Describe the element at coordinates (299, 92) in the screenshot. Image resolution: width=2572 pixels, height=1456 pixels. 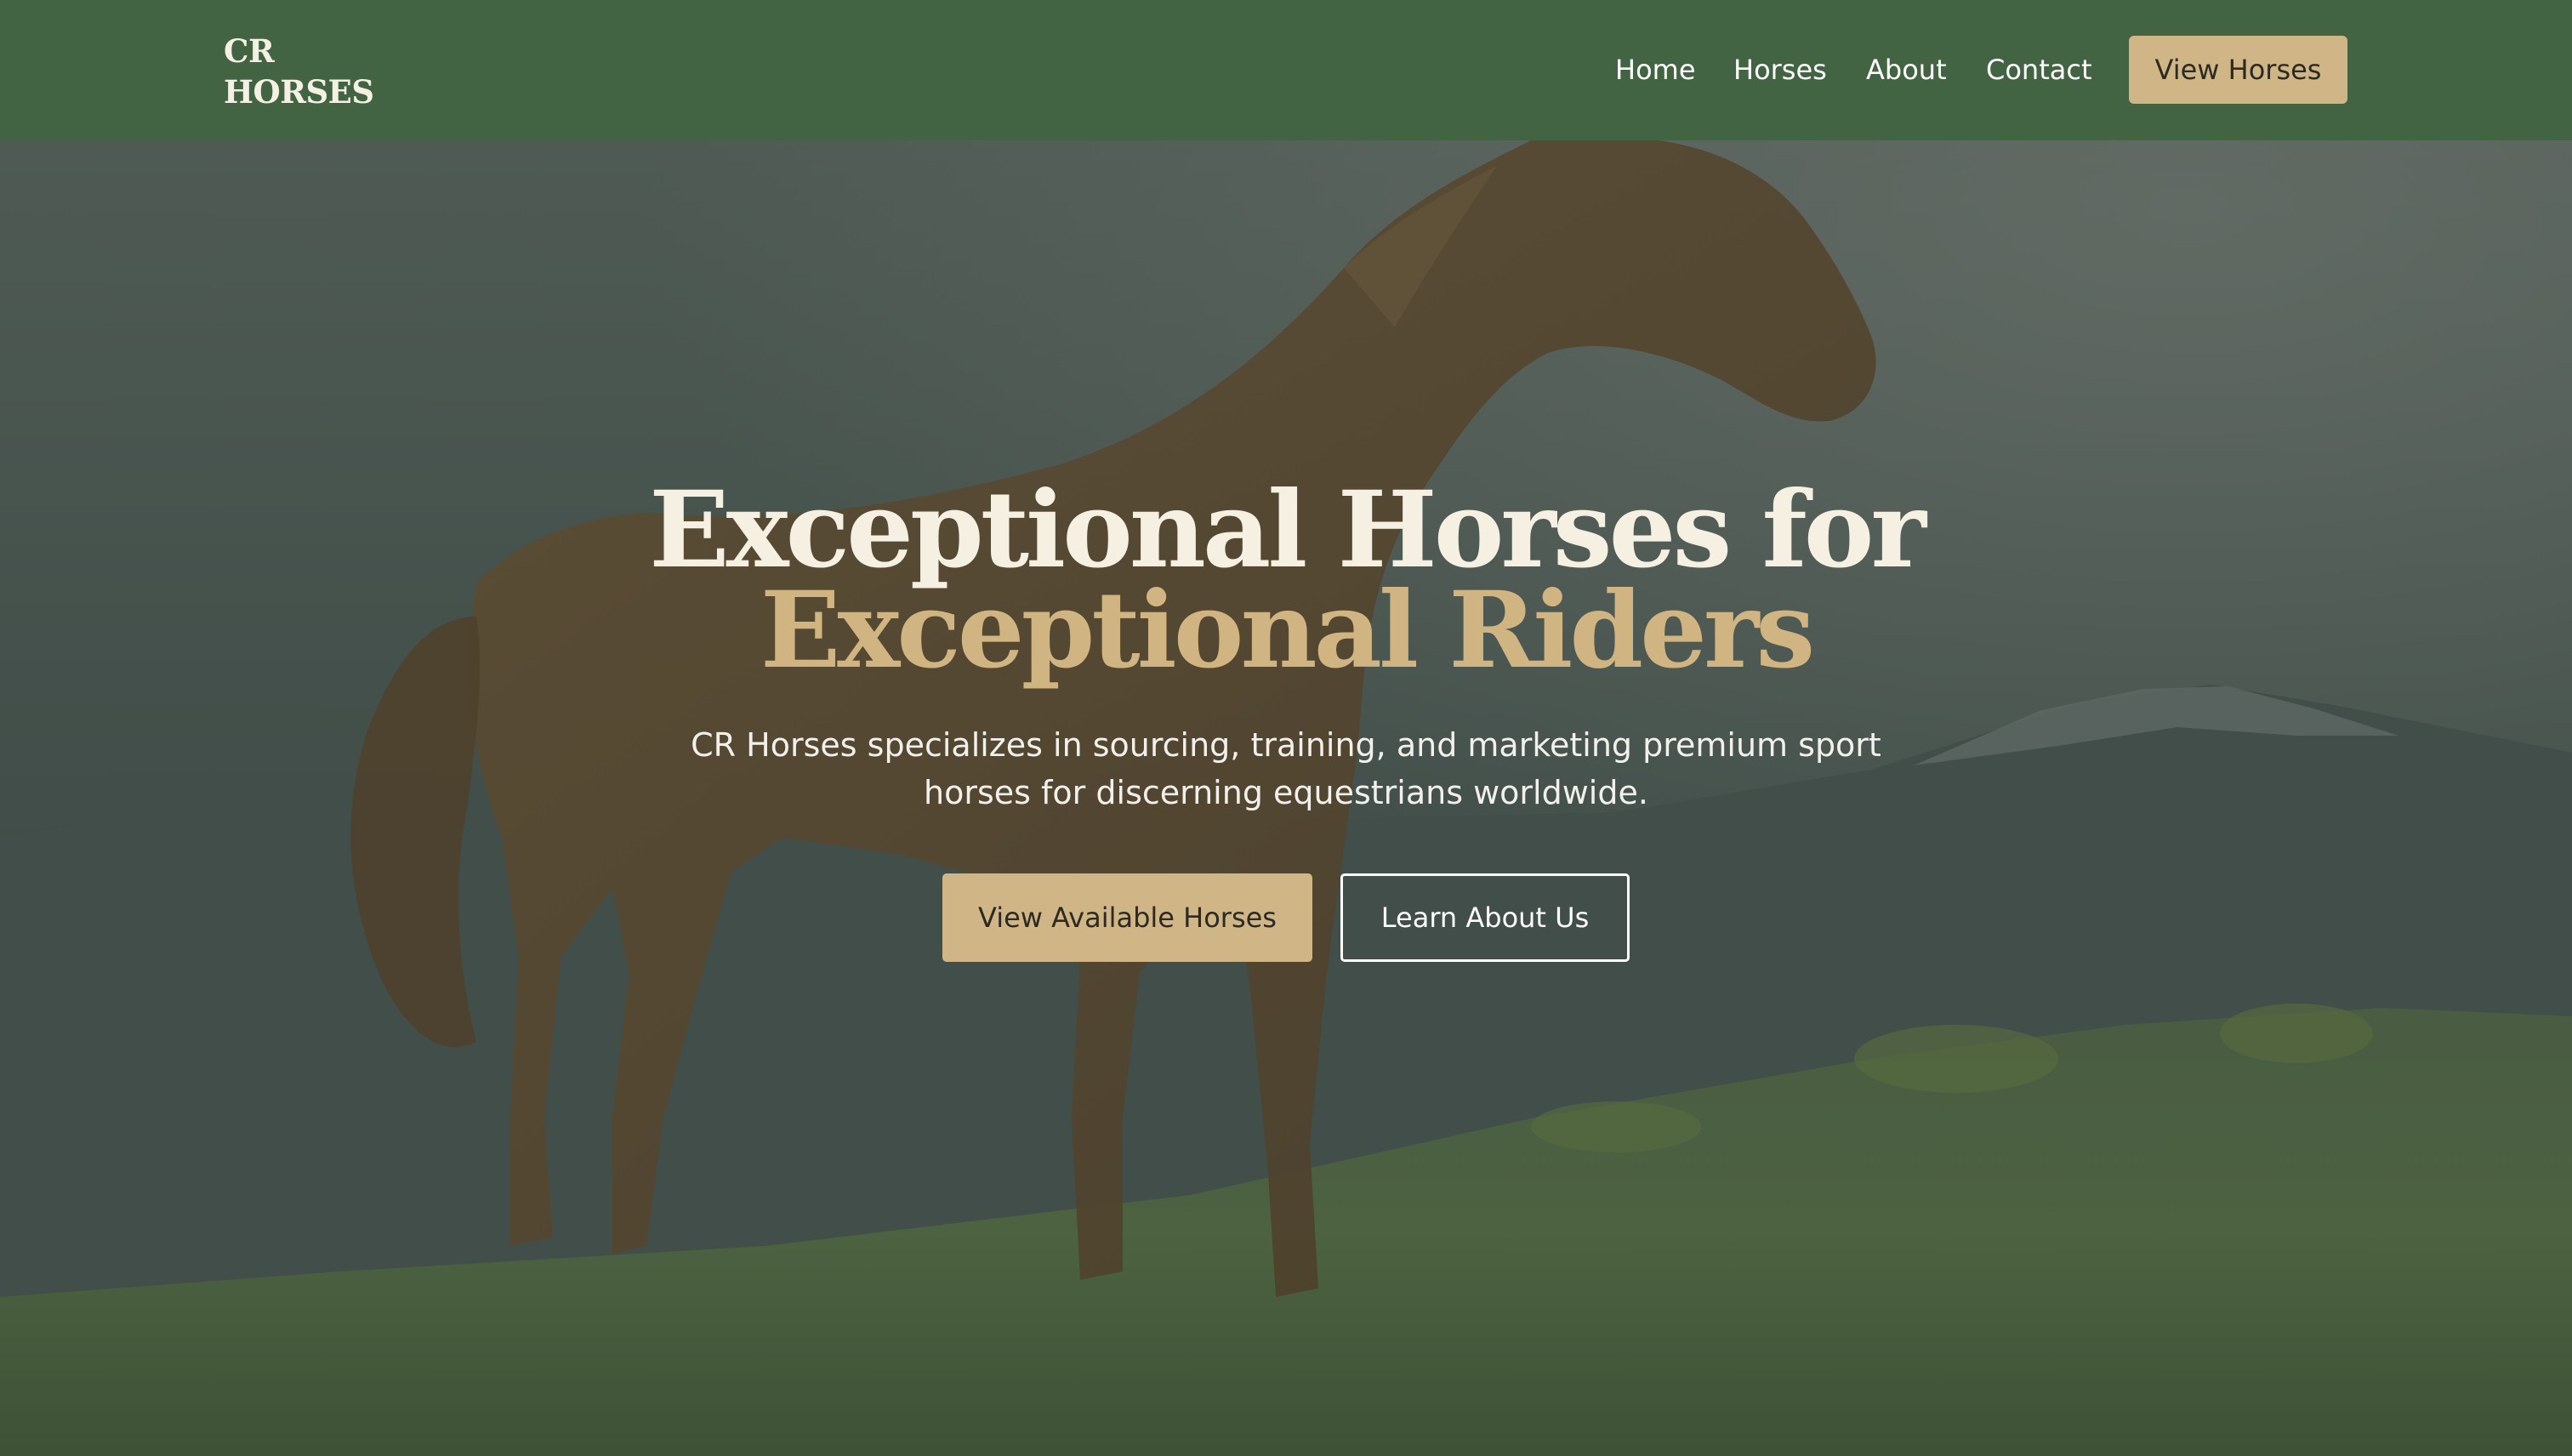
I see `logo-text-line2: HORSES` at that location.